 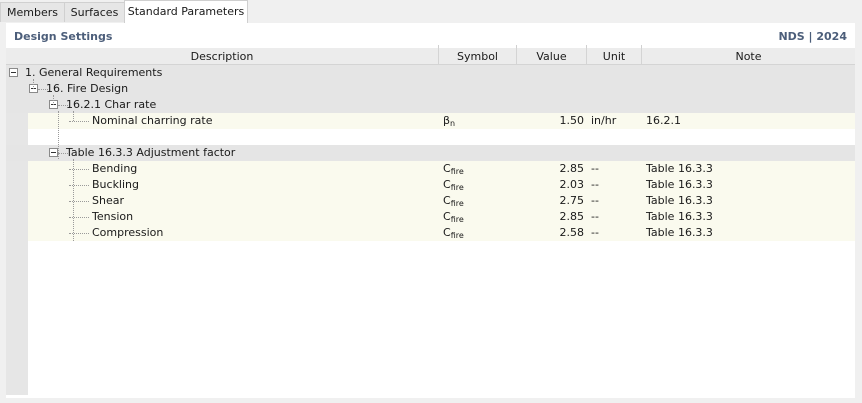 I want to click on tree-row-general-requirements: 1. General Requirements, so click(x=430, y=73).